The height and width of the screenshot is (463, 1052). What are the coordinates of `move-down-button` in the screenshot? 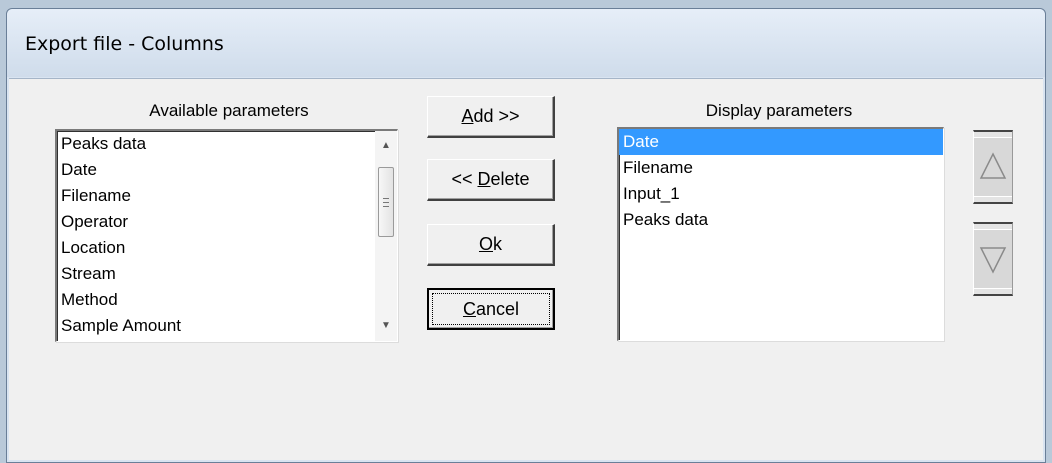 It's located at (993, 259).